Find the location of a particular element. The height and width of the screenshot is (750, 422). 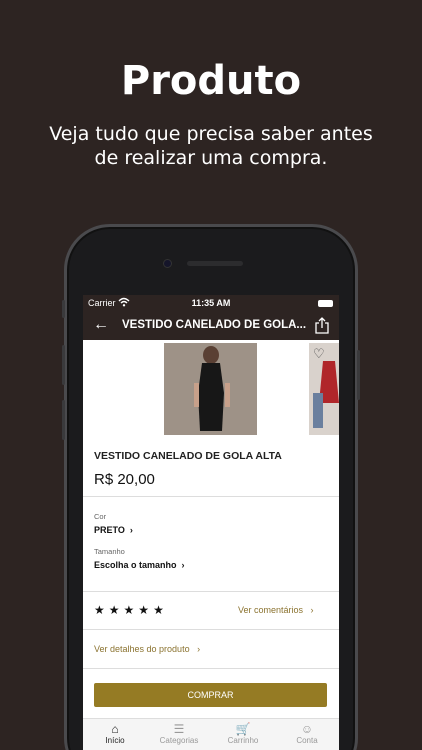

favorite-heart-icon: ♡ is located at coordinates (319, 354).